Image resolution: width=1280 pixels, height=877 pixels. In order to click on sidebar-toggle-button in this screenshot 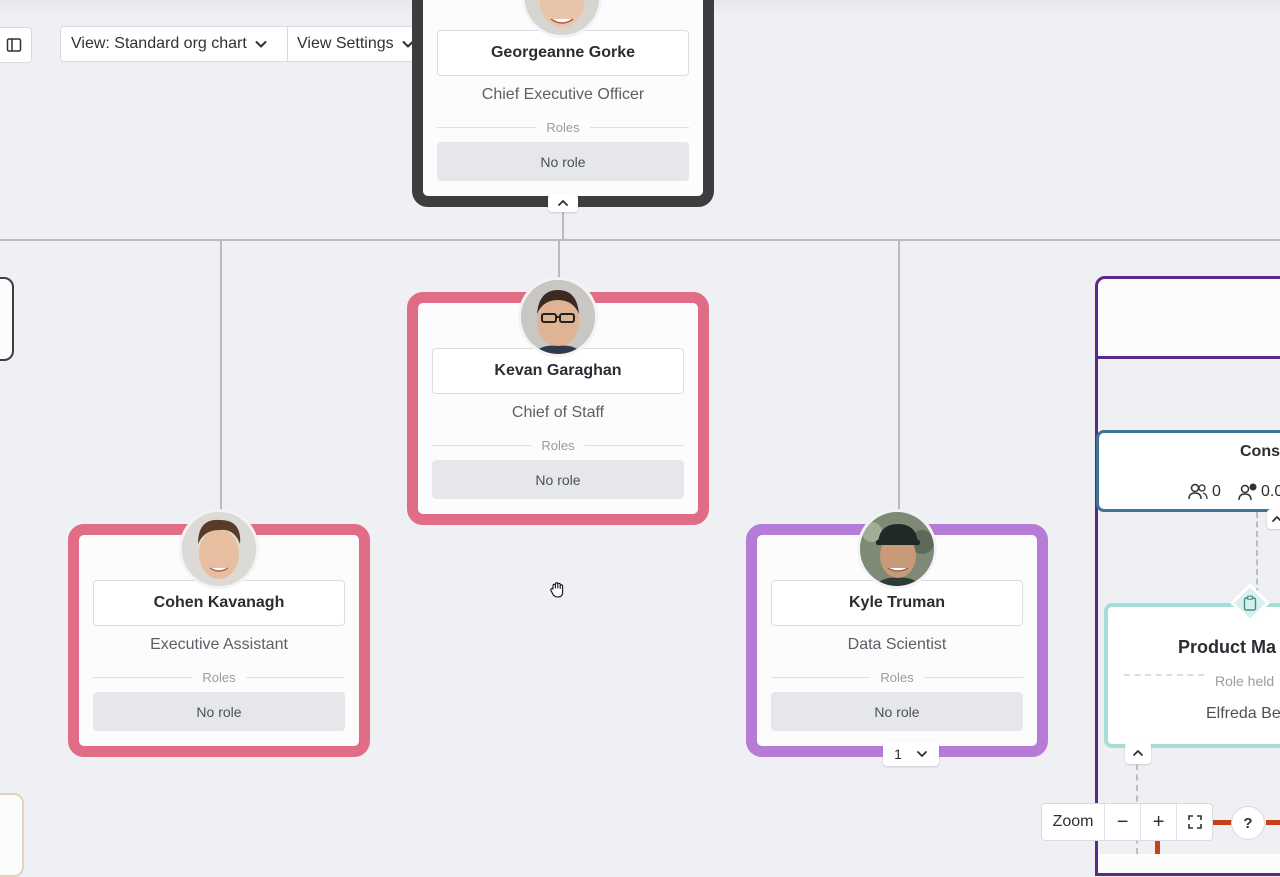, I will do `click(16, 45)`.